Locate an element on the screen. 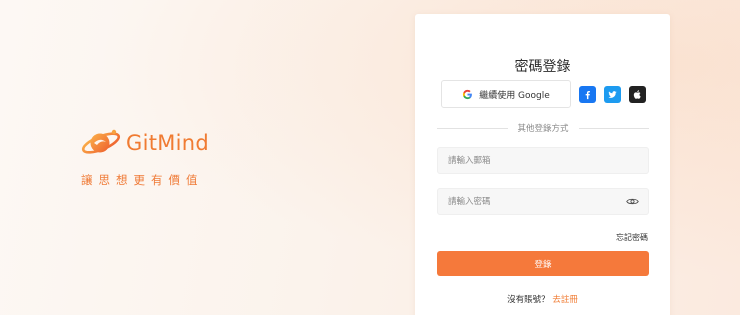 The height and width of the screenshot is (315, 740). login-submit-button: 登錄 is located at coordinates (543, 263).